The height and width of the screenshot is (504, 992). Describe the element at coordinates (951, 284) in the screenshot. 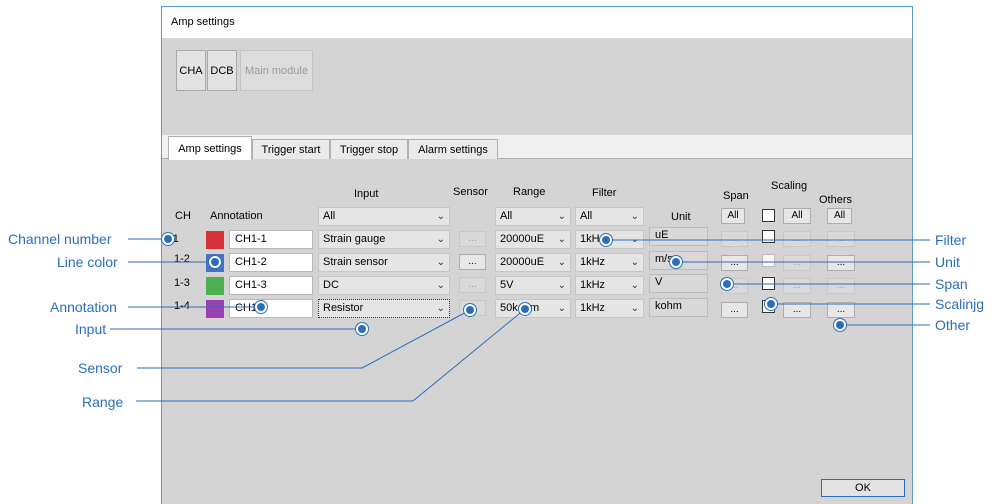

I see `callout-span: Span` at that location.